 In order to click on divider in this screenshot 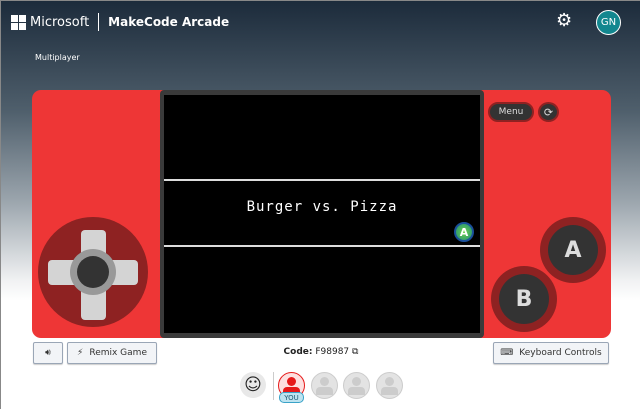, I will do `click(273, 386)`.